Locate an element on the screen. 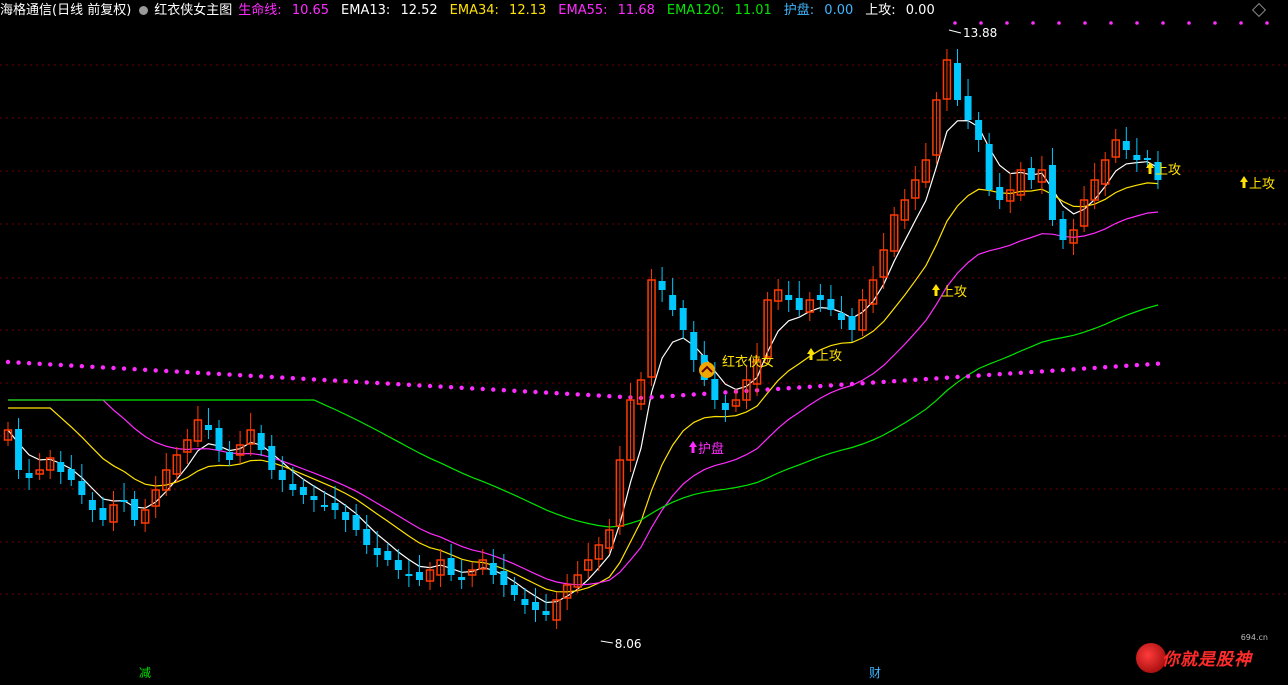 This screenshot has height=685, width=1288. low-pointer is located at coordinates (606, 642).